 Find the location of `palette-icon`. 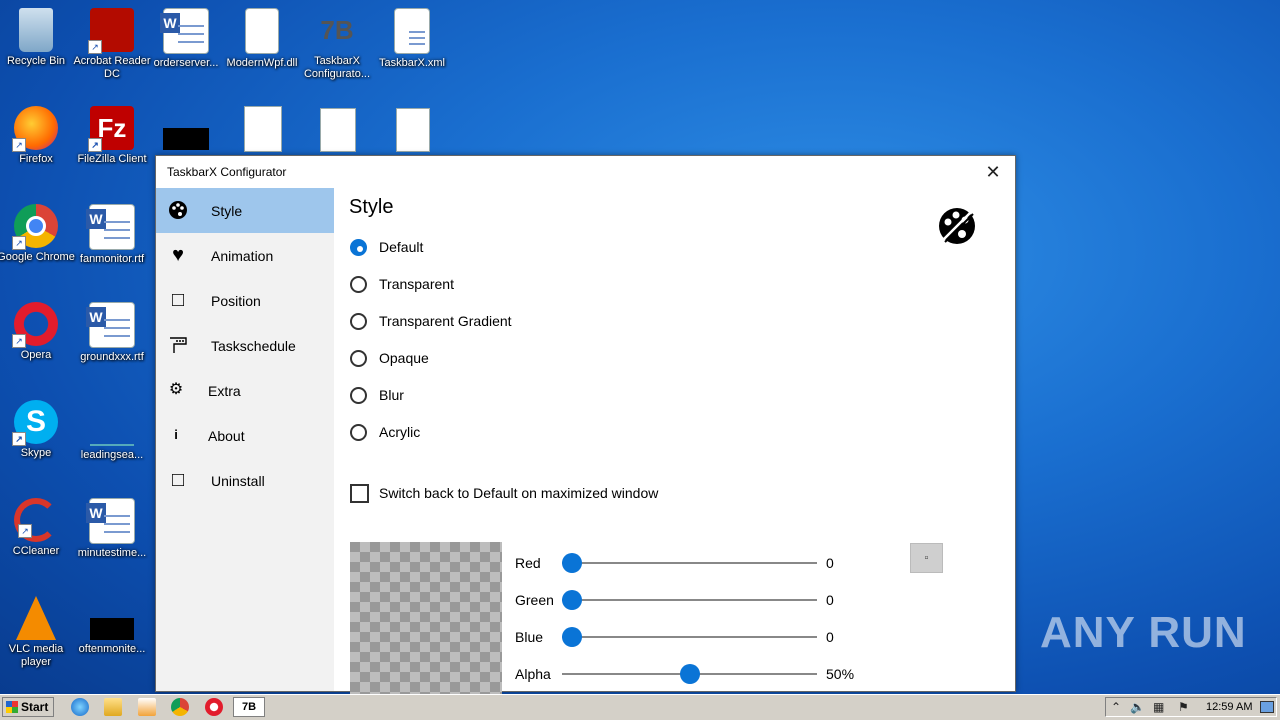

palette-icon is located at coordinates (957, 226).